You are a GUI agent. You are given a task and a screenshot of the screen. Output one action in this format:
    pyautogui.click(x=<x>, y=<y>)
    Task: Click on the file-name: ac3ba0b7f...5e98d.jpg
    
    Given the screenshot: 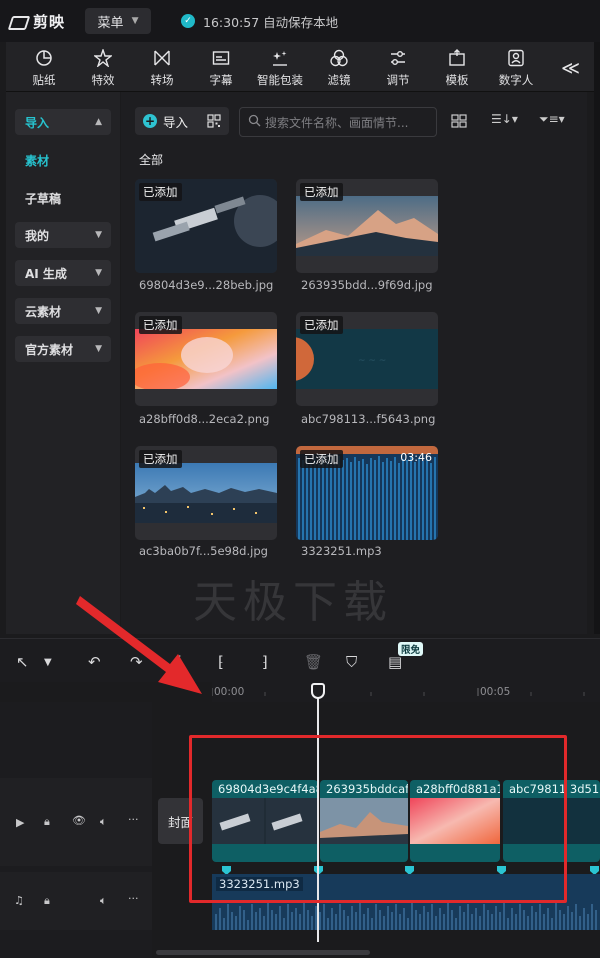 What is the action you would take?
    pyautogui.click(x=203, y=551)
    